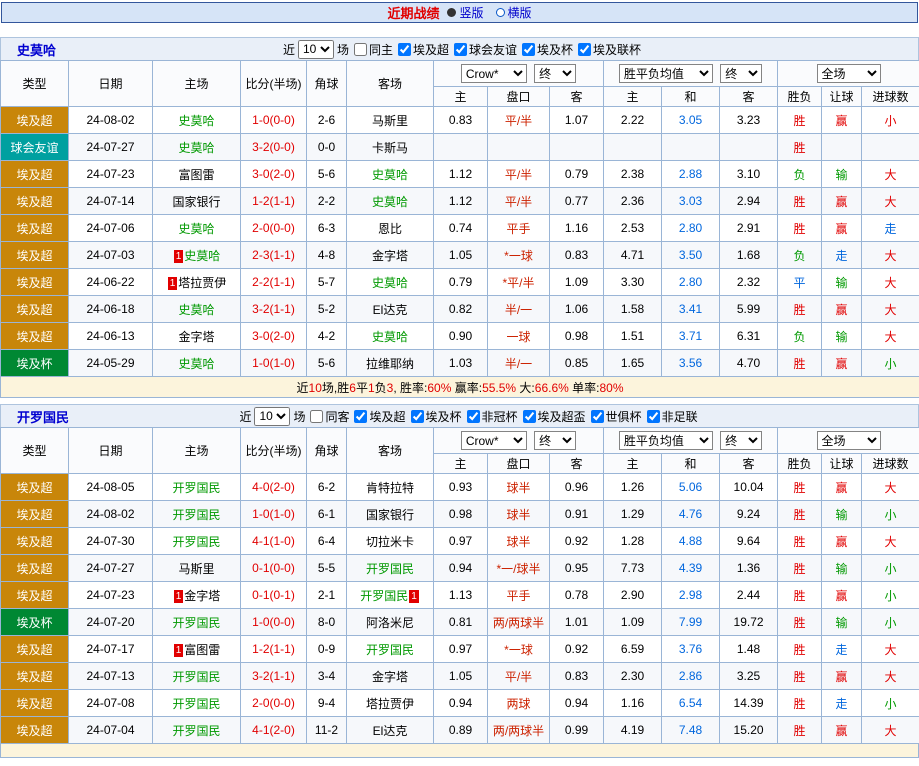 This screenshot has width=919, height=766. What do you see at coordinates (327, 228) in the screenshot?
I see `corner-cell: 6-3` at bounding box center [327, 228].